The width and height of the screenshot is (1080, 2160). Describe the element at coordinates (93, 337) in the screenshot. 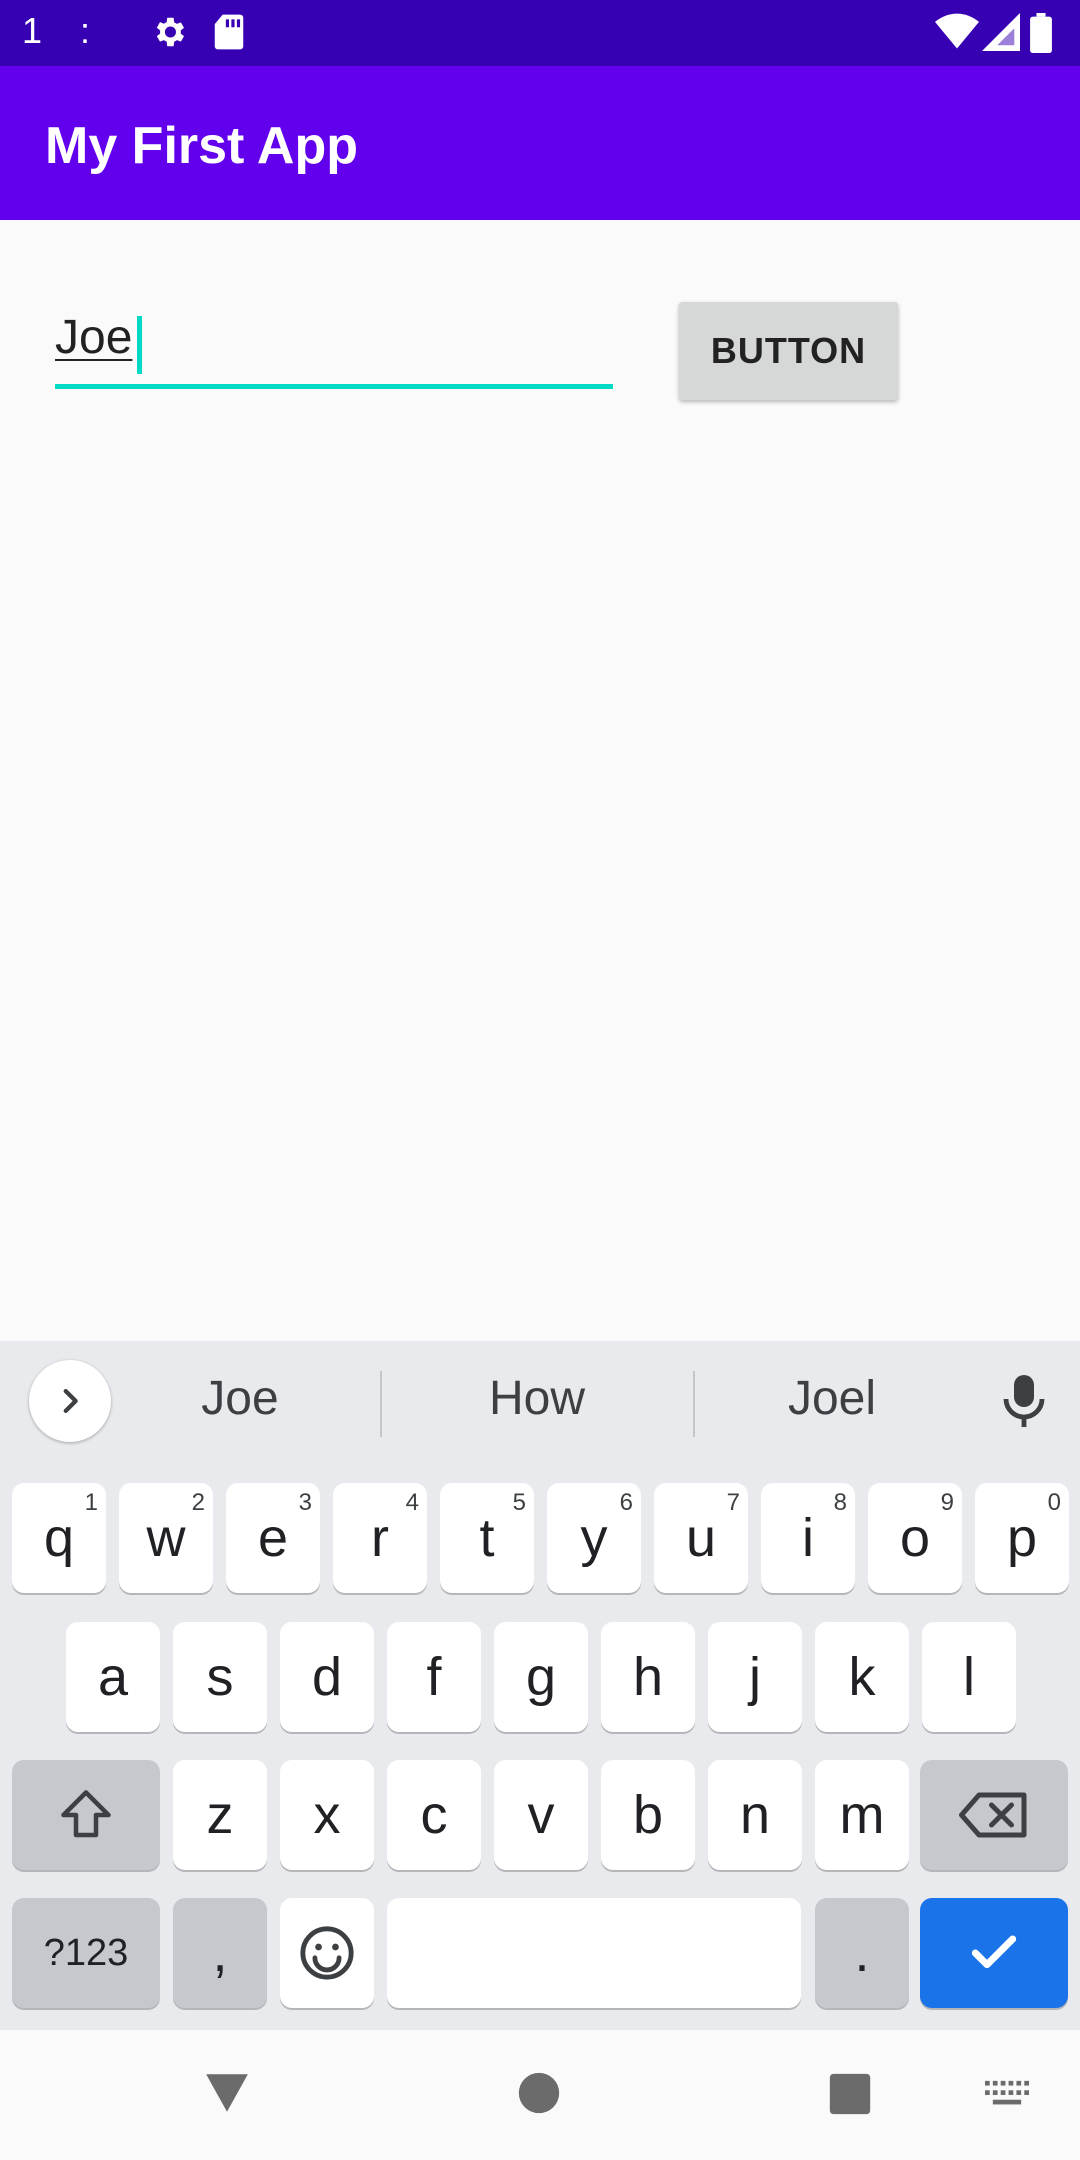

I see `name-input-text: Joe` at that location.